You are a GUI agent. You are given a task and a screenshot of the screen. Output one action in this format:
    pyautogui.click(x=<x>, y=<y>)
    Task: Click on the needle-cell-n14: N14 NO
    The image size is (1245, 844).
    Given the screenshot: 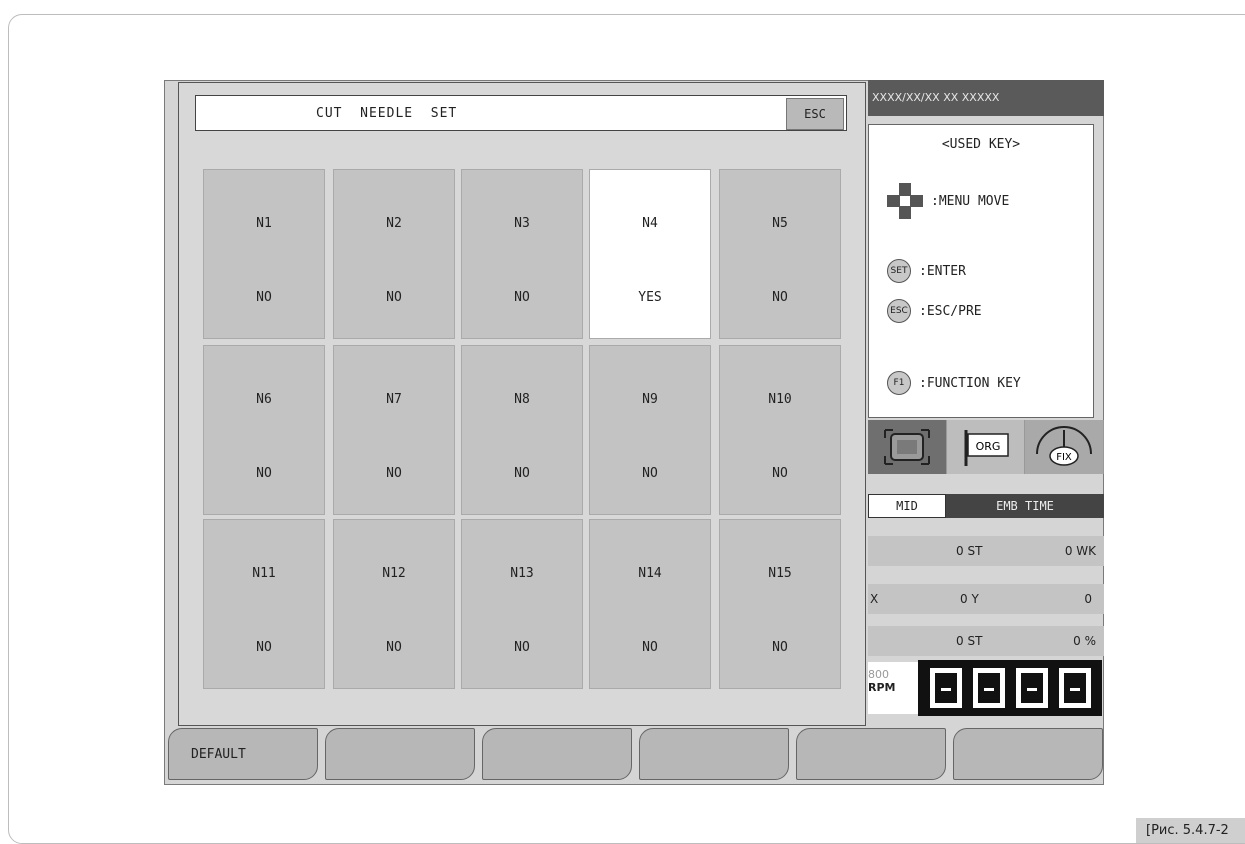 What is the action you would take?
    pyautogui.click(x=650, y=604)
    